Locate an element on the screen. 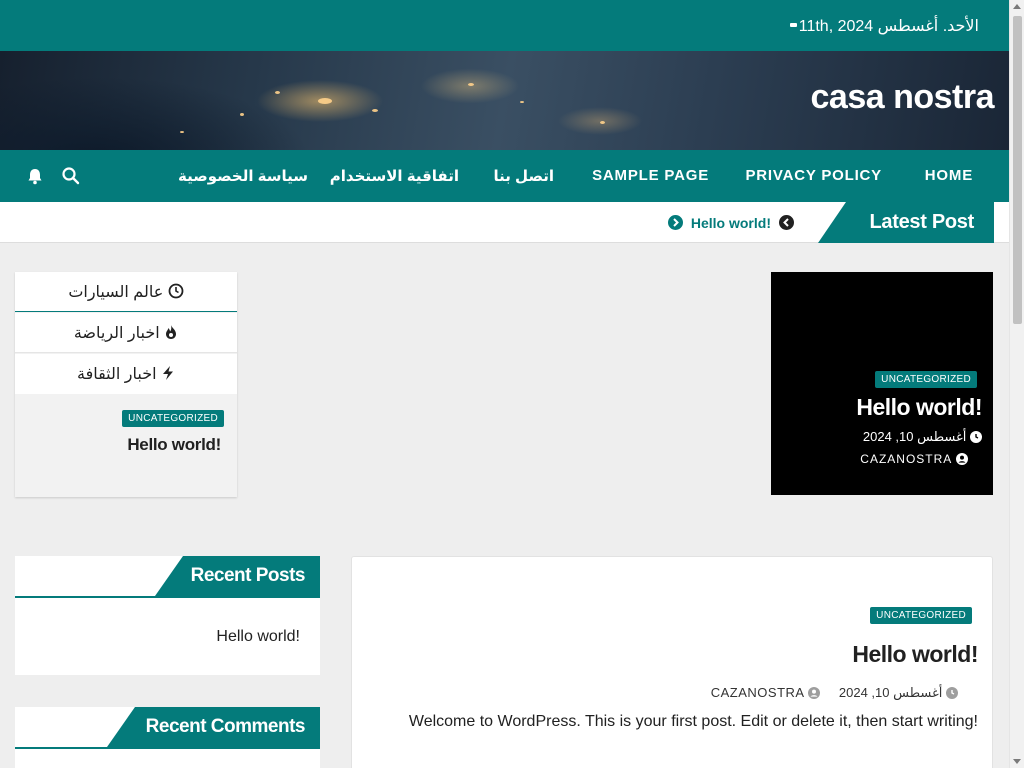 The image size is (1024, 768). featured-post-title: Hello world! is located at coordinates (919, 407).